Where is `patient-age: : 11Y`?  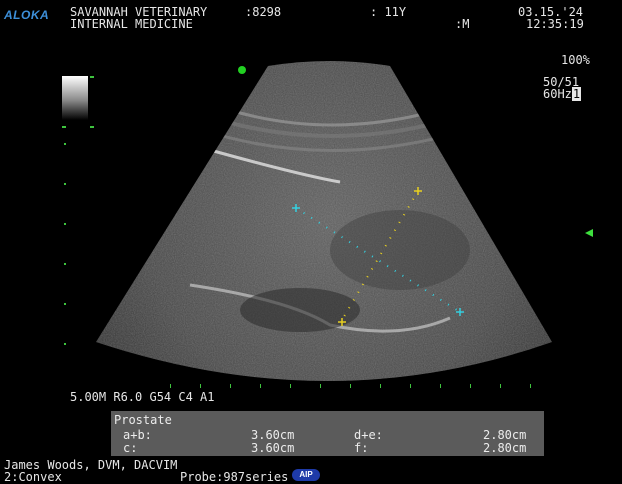 patient-age: : 11Y is located at coordinates (388, 12).